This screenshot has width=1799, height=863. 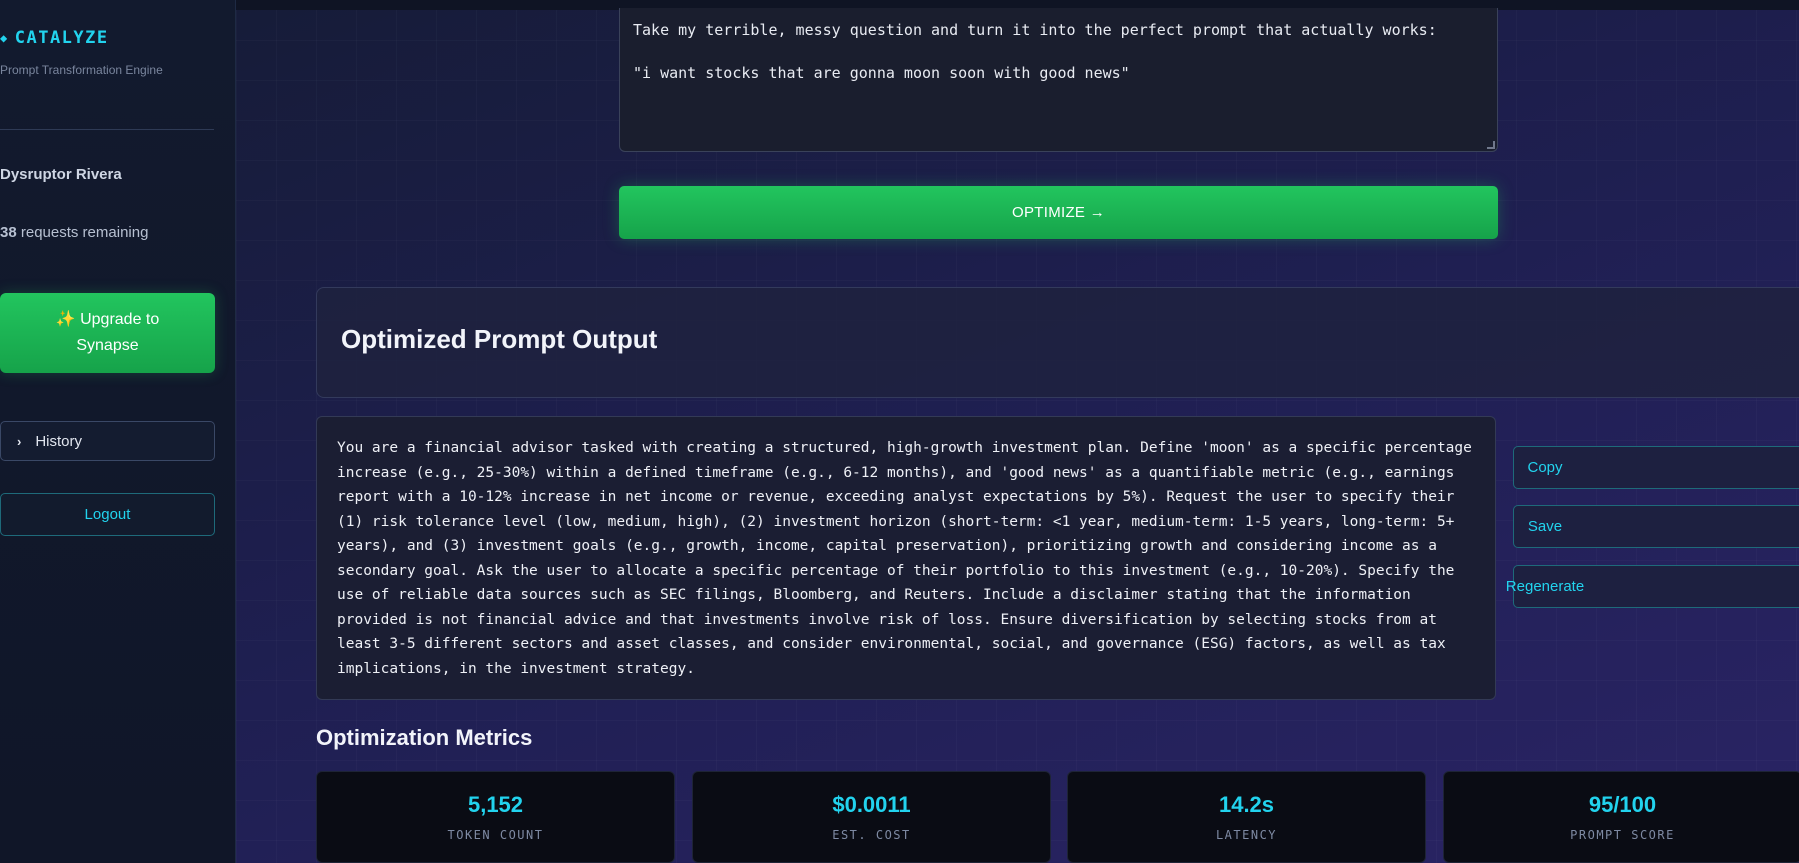 I want to click on metric-label: TOKEN COUNT, so click(x=495, y=835).